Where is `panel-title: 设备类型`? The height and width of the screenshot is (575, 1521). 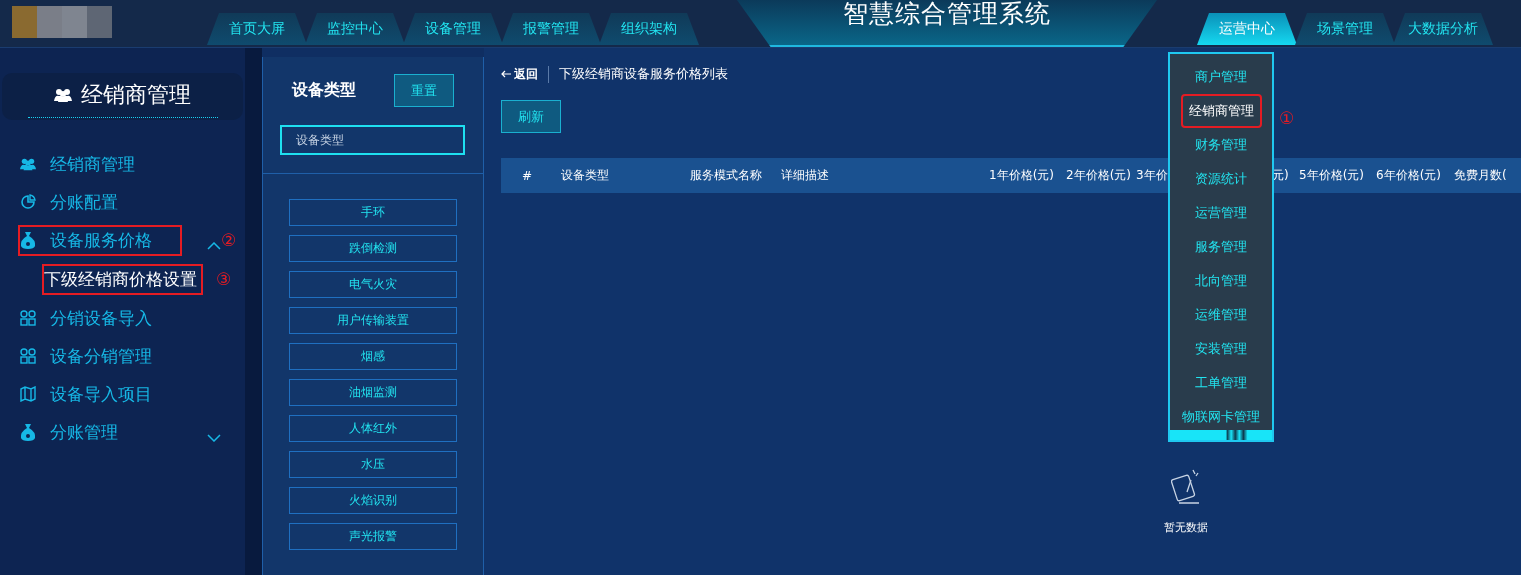 panel-title: 设备类型 is located at coordinates (324, 90).